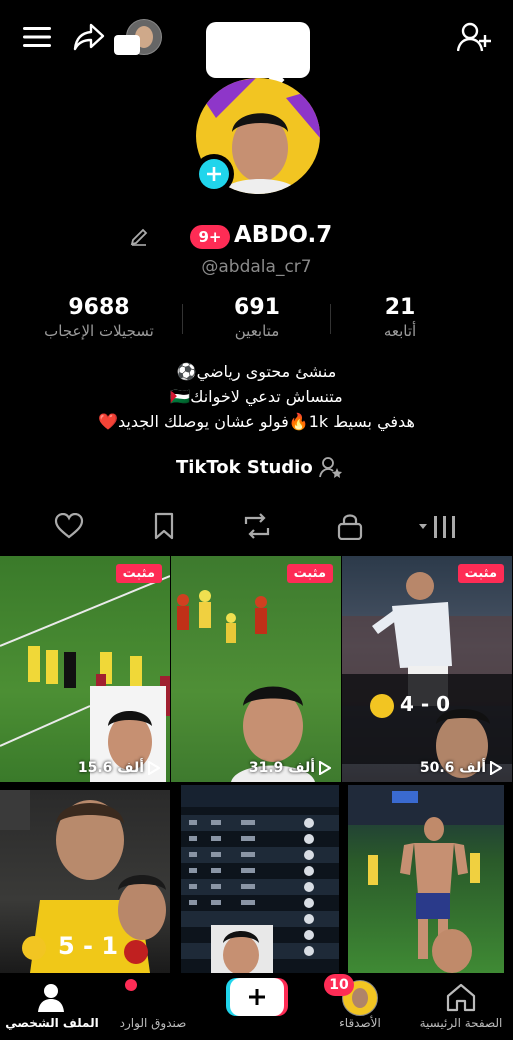  Describe the element at coordinates (258, 50) in the screenshot. I see `note-bubble` at that location.